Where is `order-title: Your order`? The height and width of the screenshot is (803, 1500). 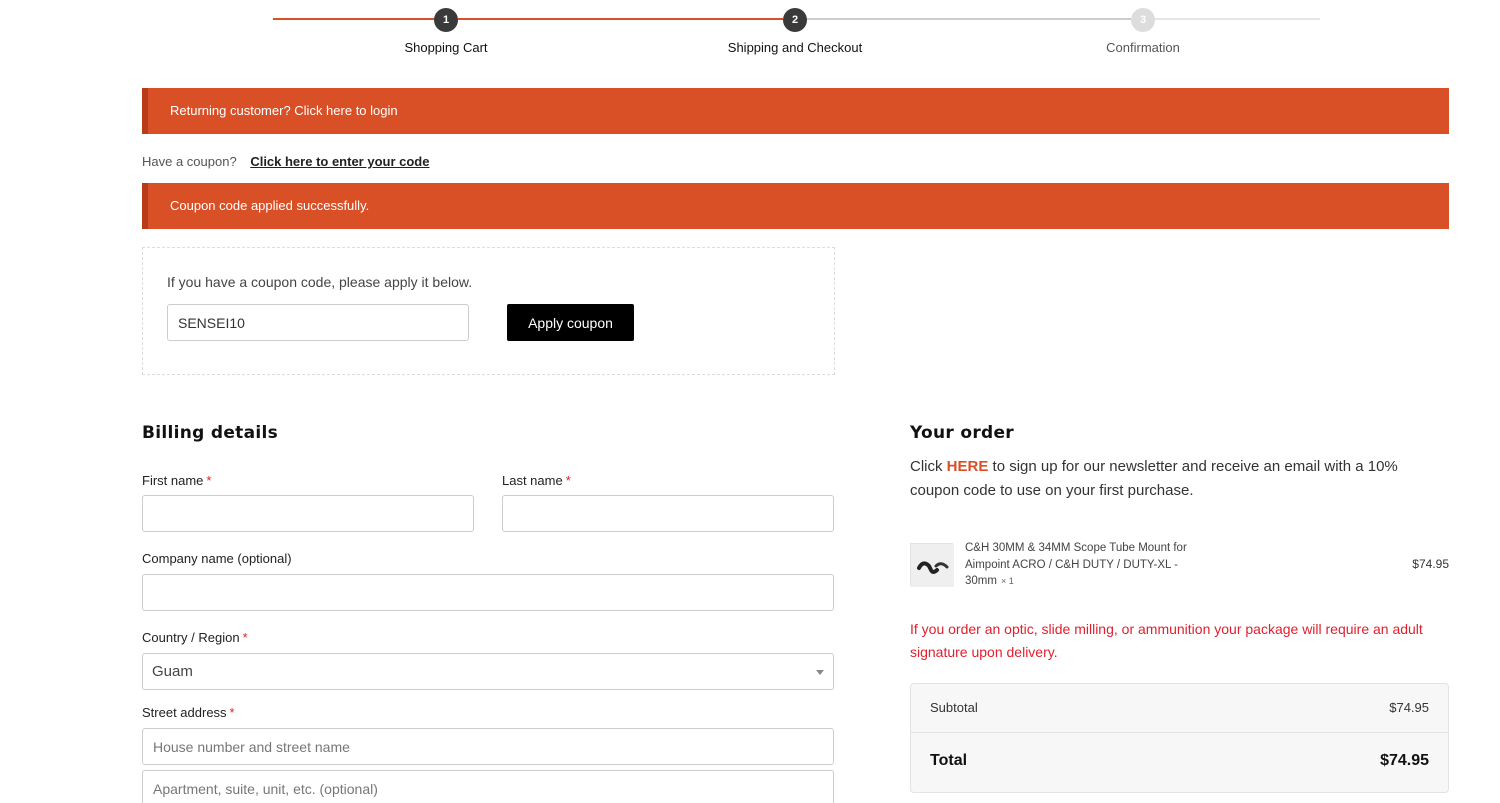
order-title: Your order is located at coordinates (962, 433).